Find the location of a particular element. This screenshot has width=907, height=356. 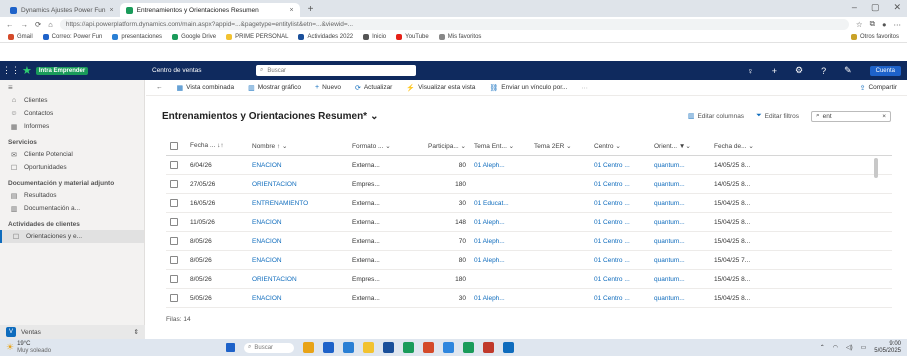

back-icon: ← is located at coordinates (10, 24).